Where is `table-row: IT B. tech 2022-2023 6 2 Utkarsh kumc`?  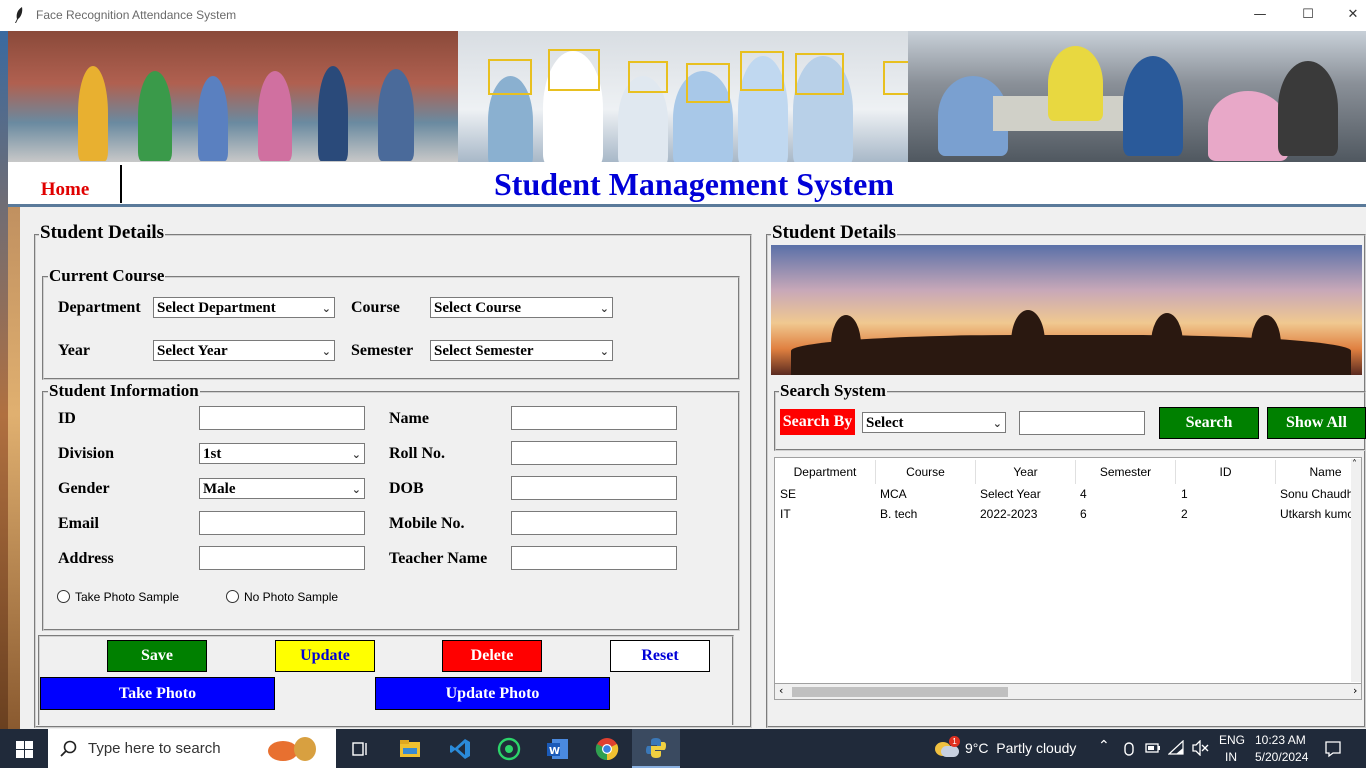
table-row: IT B. tech 2022-2023 6 2 Utkarsh kumc is located at coordinates (1068, 516).